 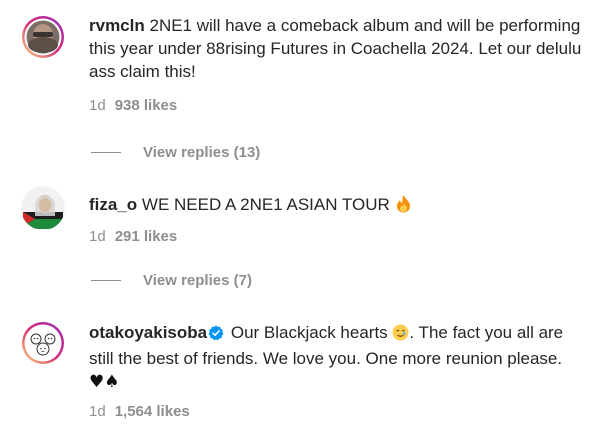 What do you see at coordinates (403, 206) in the screenshot?
I see `fire-emoji-icon` at bounding box center [403, 206].